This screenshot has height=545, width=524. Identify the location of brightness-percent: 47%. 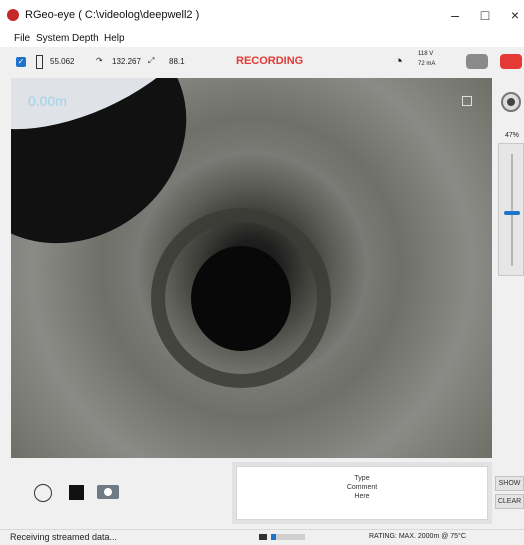
(512, 135).